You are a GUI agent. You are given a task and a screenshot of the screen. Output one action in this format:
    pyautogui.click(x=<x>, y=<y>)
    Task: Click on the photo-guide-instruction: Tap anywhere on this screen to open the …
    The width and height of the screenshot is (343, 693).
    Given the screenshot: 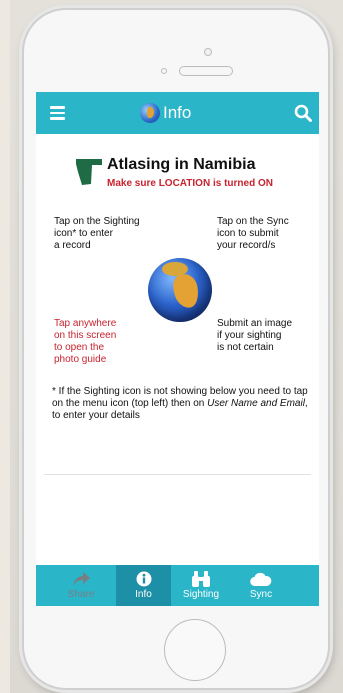 What is the action you would take?
    pyautogui.click(x=85, y=341)
    